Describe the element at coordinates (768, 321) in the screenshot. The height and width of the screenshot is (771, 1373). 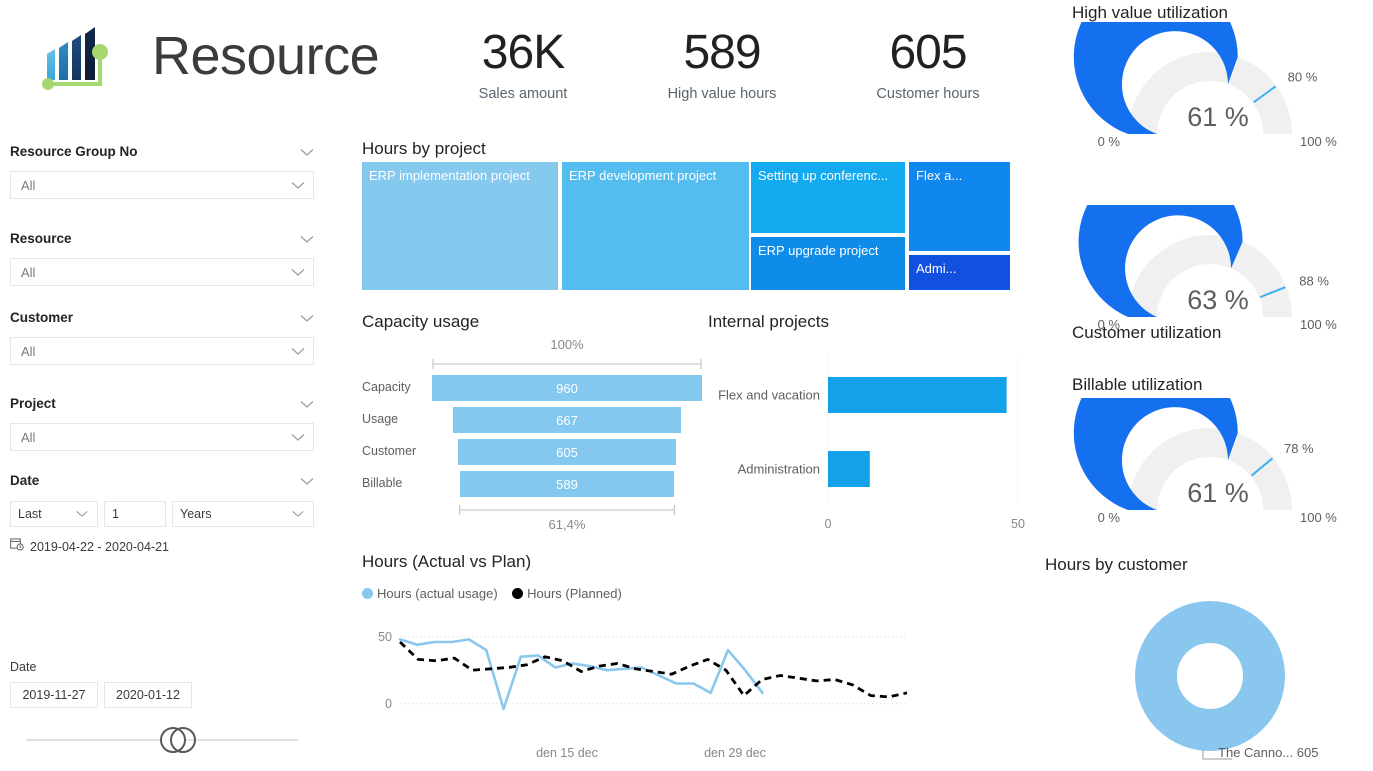
I see `internal-projects-title: Internal projects` at that location.